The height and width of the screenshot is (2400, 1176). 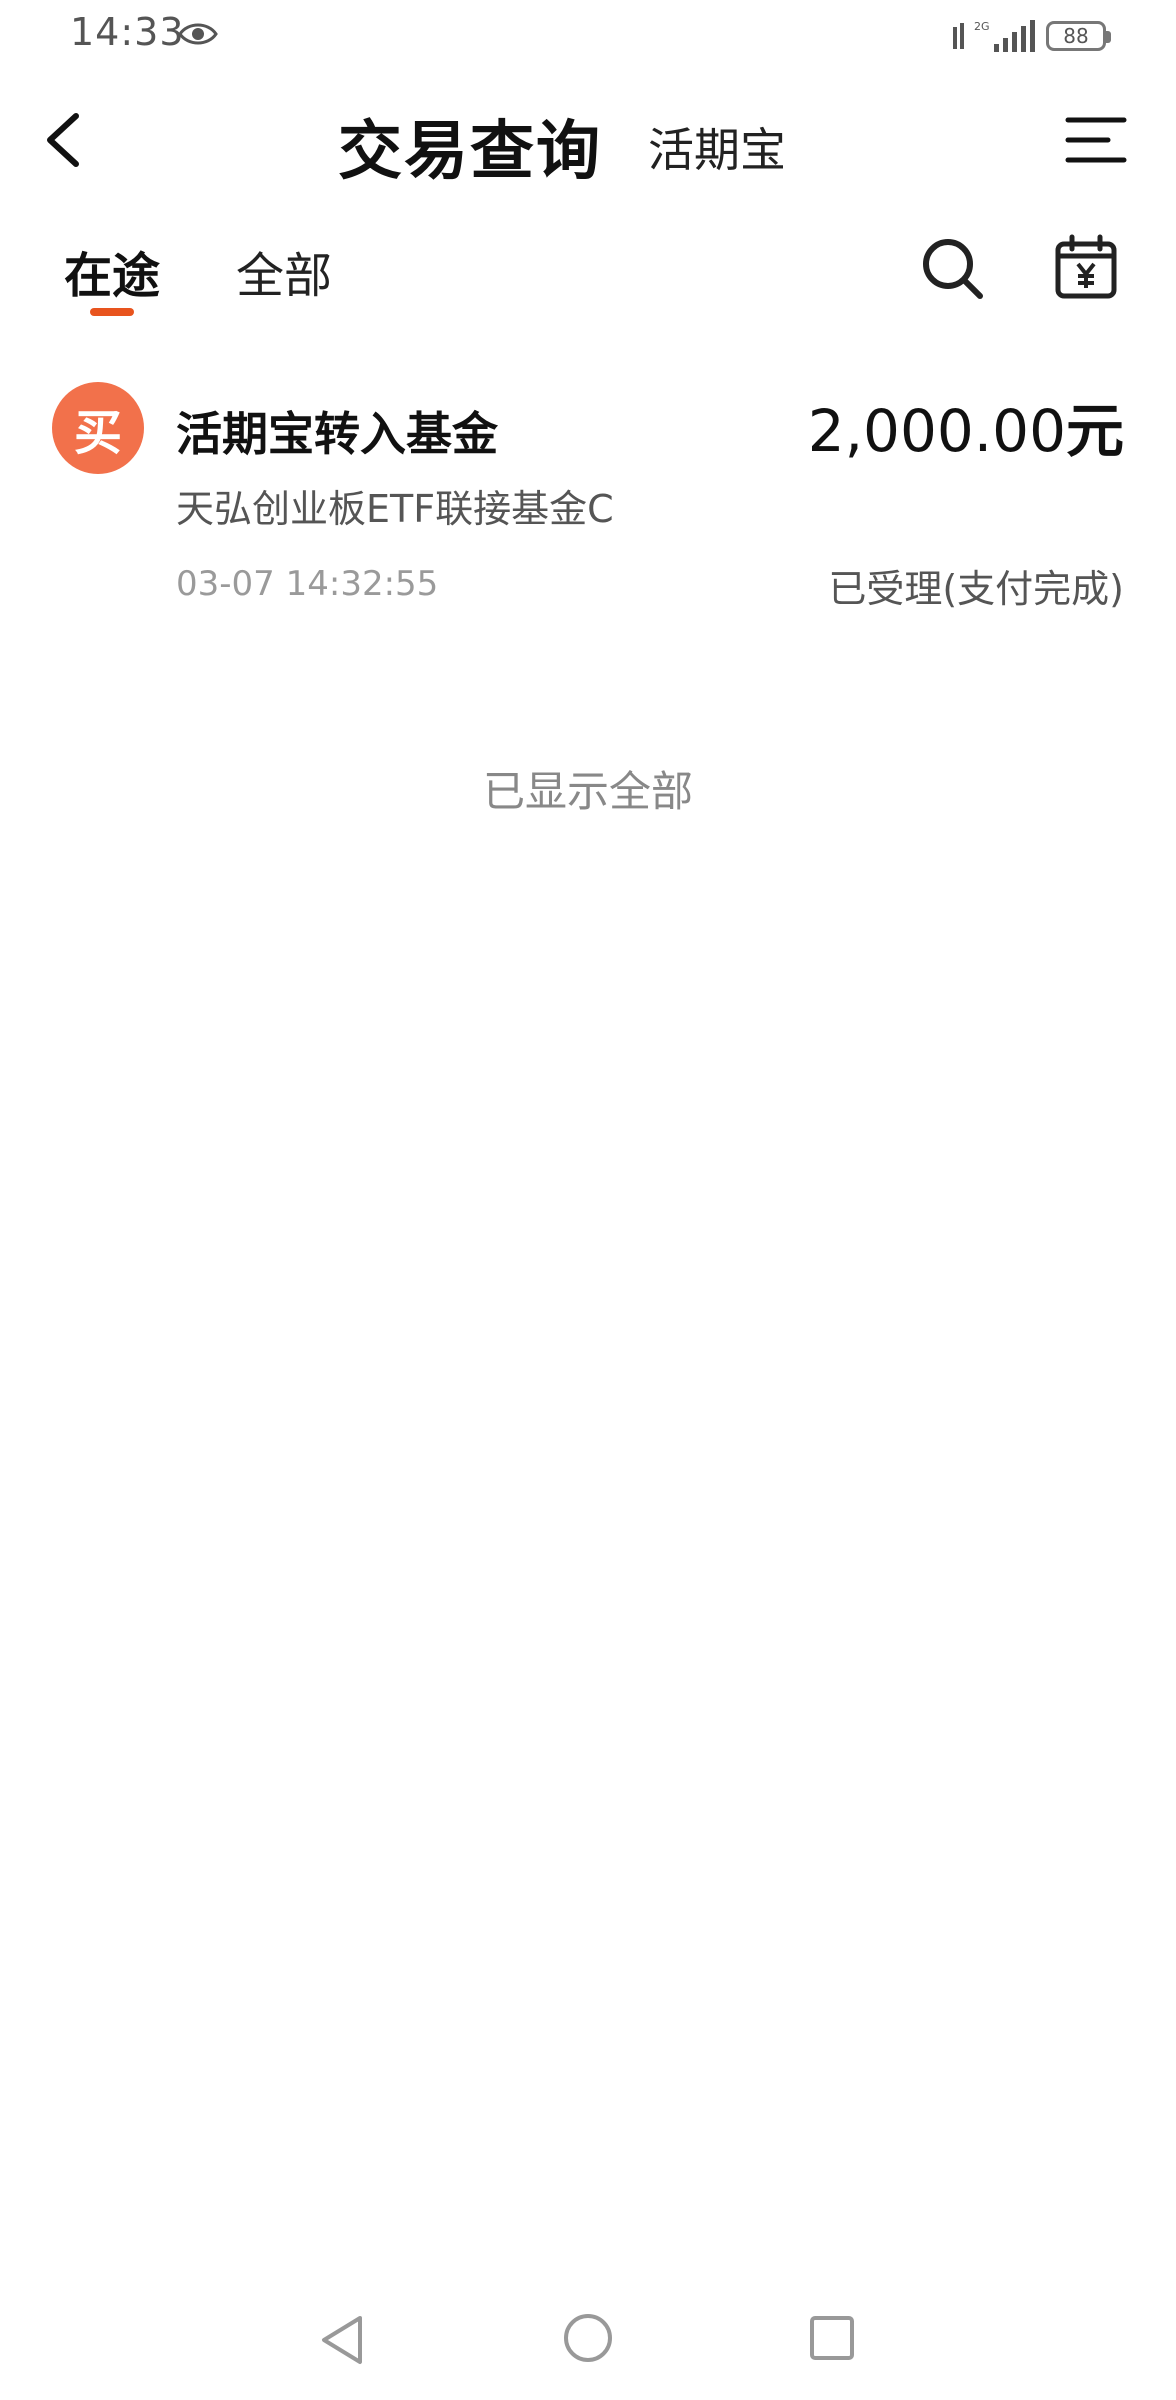 What do you see at coordinates (337, 434) in the screenshot?
I see `transaction-title: 活期宝转入基金` at bounding box center [337, 434].